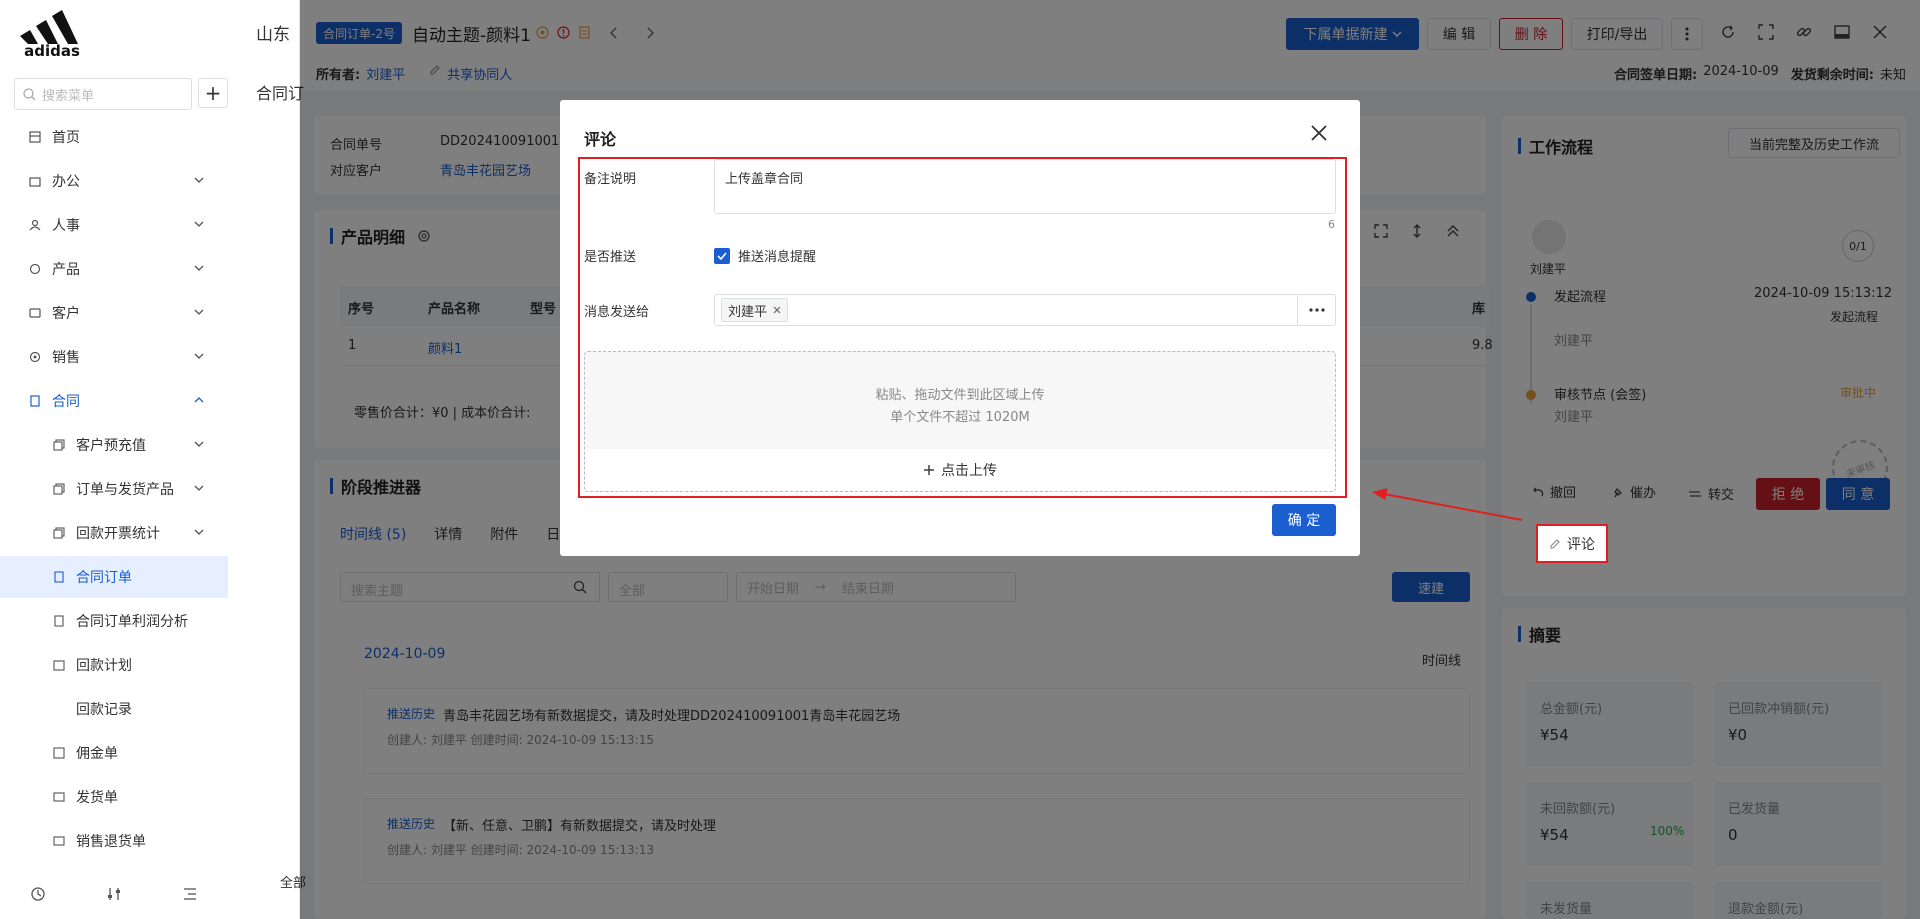 The width and height of the screenshot is (1920, 919). Describe the element at coordinates (969, 471) in the screenshot. I see `button-label: 点击上传` at that location.